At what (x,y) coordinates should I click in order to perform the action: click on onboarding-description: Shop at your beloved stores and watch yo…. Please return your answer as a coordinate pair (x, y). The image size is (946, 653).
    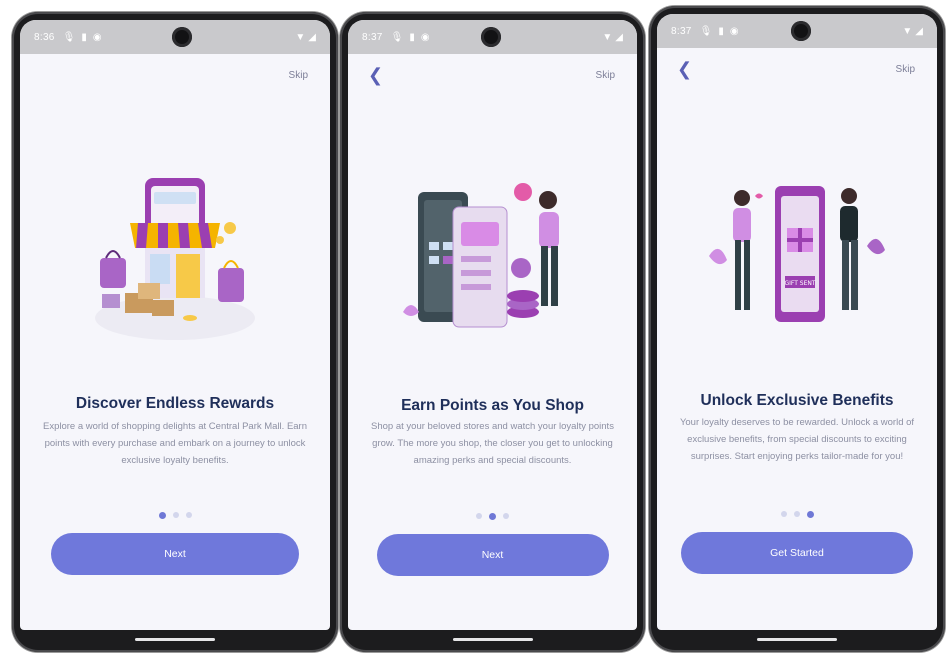
    Looking at the image, I should click on (492, 443).